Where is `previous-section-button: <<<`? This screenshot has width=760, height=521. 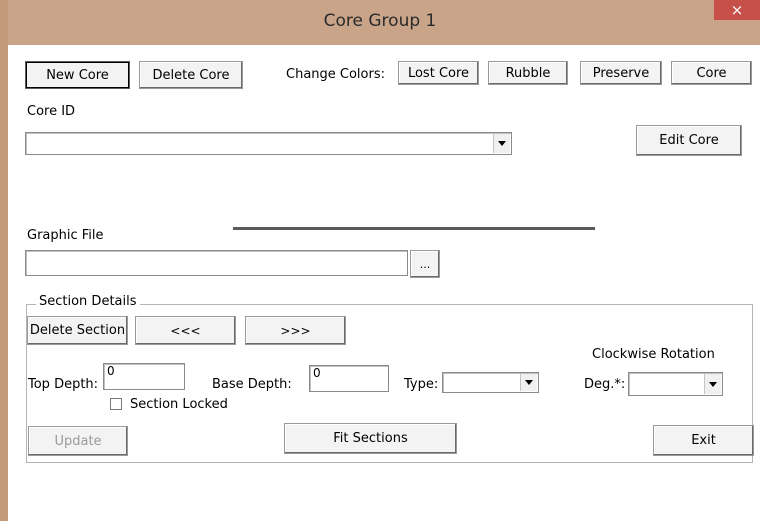 previous-section-button: <<< is located at coordinates (185, 330).